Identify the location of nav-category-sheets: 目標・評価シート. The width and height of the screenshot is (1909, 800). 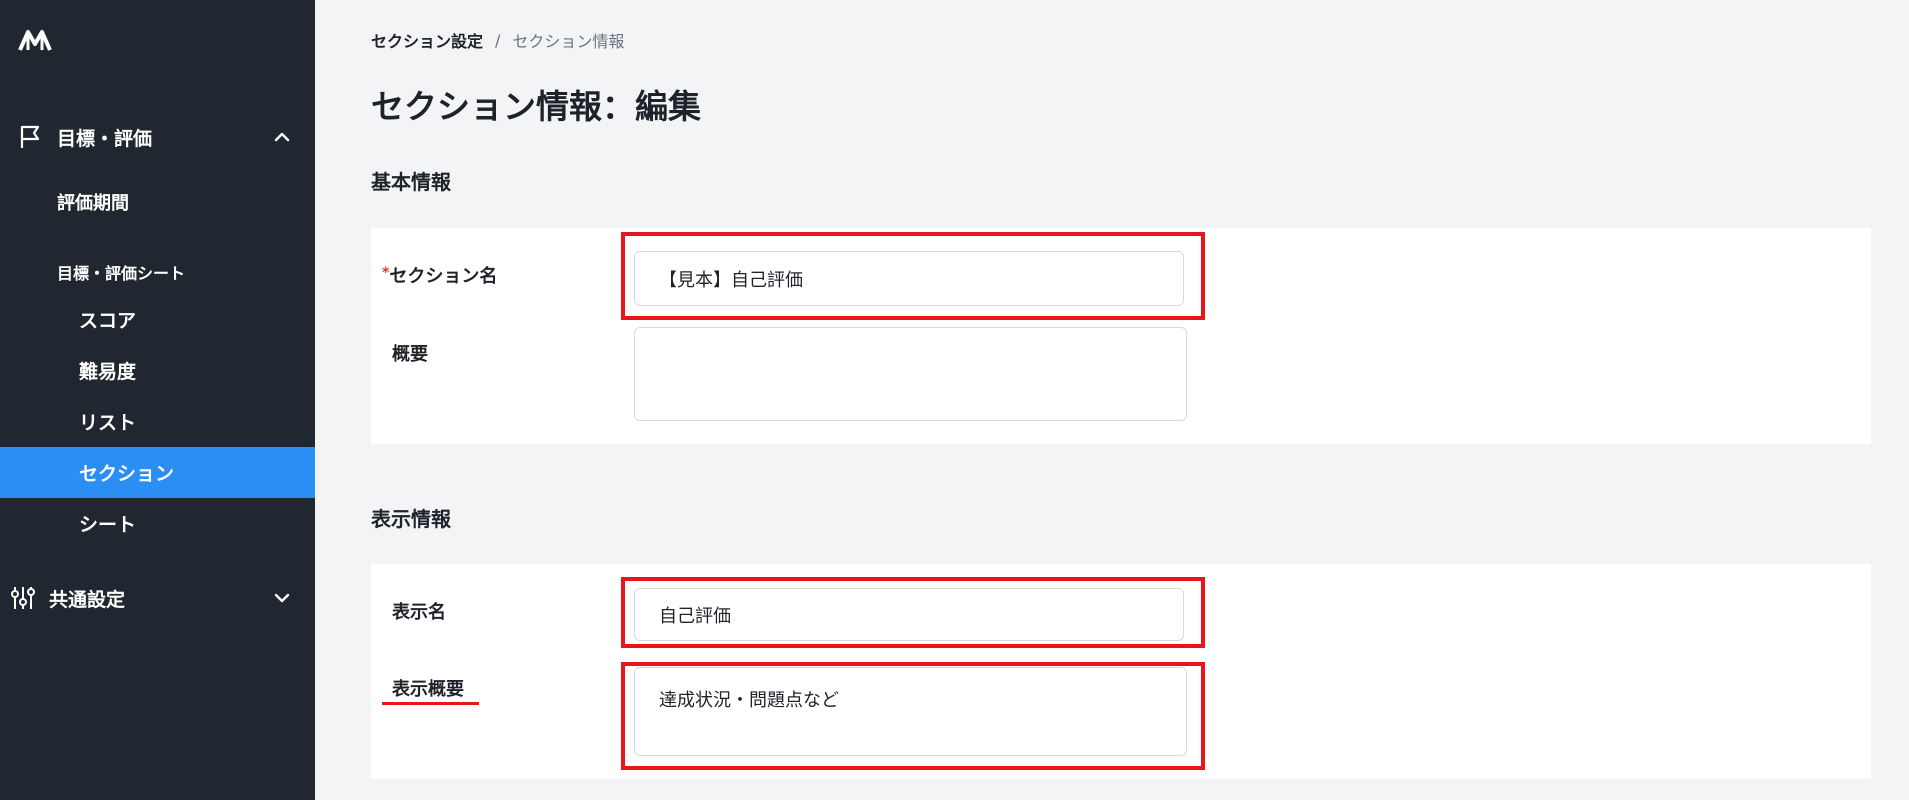
(121, 273).